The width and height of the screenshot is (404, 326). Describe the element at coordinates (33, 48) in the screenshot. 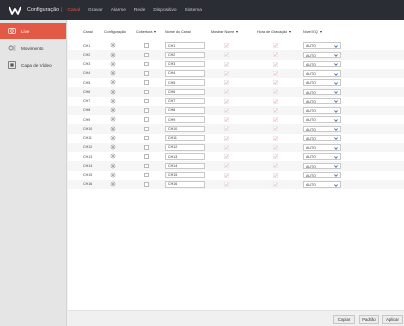

I see `sidebar-item-movimento: Movimento` at that location.